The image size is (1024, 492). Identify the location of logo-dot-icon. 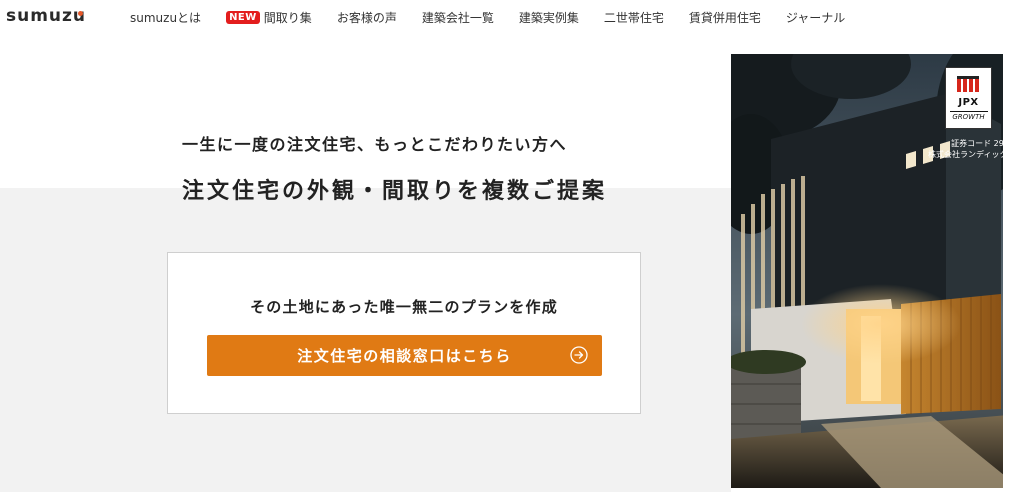
(80, 13).